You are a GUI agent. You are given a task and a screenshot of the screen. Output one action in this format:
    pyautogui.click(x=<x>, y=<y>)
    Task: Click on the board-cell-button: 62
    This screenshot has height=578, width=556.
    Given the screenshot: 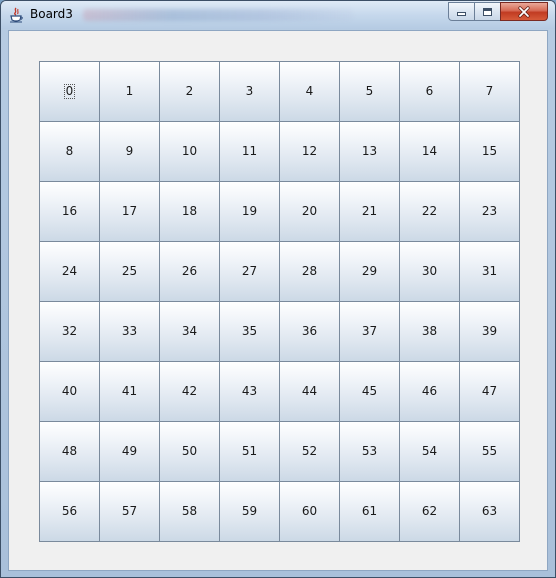 What is the action you would take?
    pyautogui.click(x=429, y=511)
    